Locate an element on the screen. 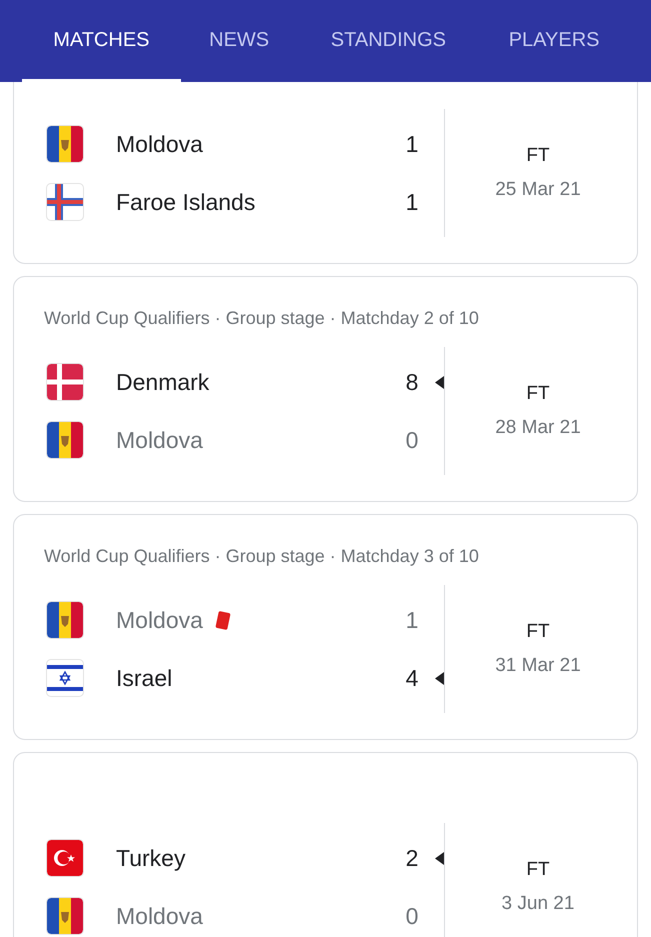 The width and height of the screenshot is (651, 937). tab: STANDINGS is located at coordinates (389, 41).